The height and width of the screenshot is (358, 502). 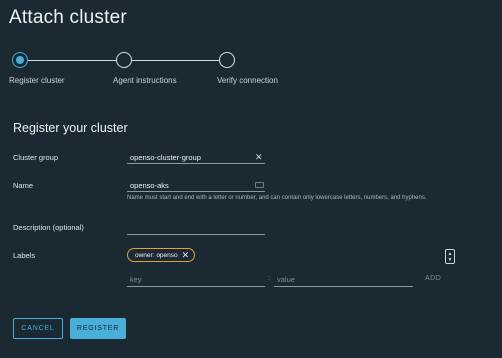 I want to click on labels-label: Labels, so click(x=24, y=255).